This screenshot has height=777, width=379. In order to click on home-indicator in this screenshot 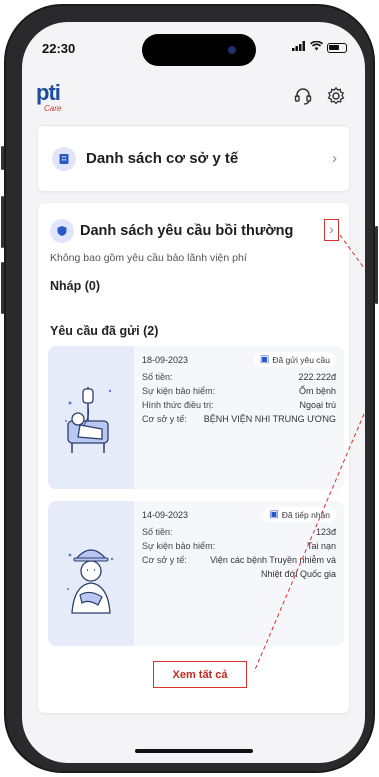, I will do `click(194, 751)`.